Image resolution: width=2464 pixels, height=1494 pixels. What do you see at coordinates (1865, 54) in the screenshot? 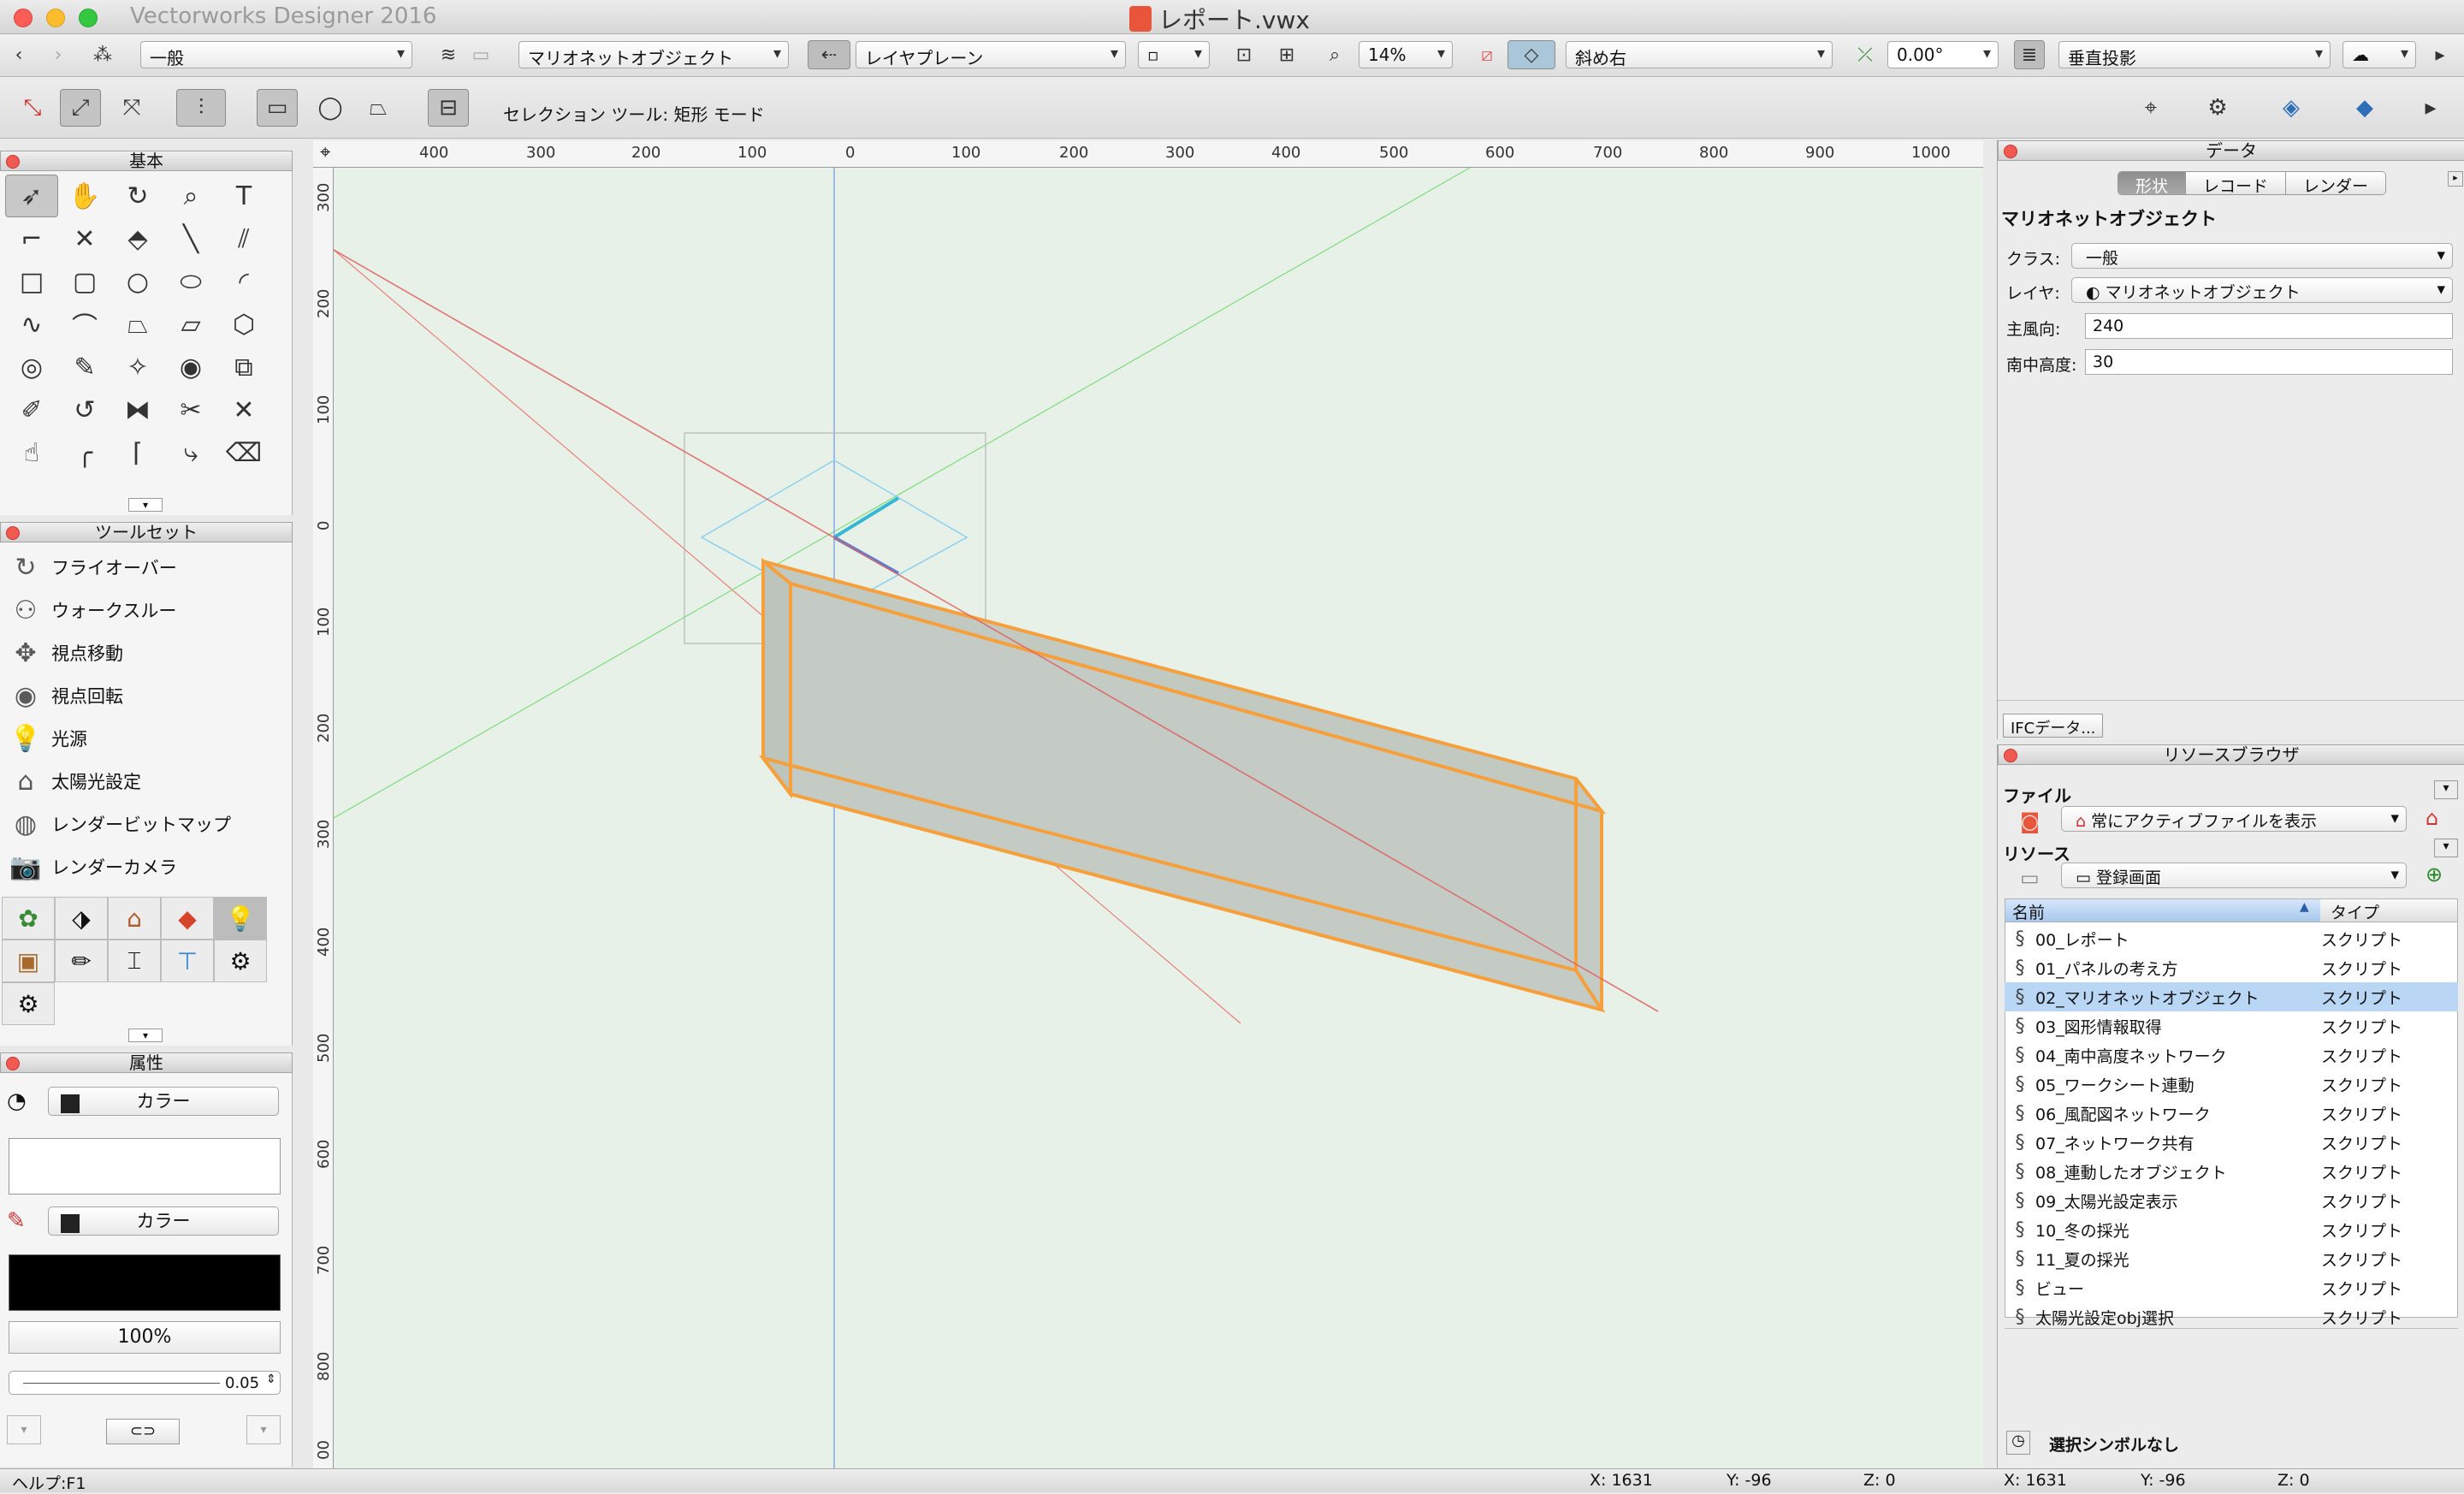
I see `axis-angle-icon: ⤫` at bounding box center [1865, 54].